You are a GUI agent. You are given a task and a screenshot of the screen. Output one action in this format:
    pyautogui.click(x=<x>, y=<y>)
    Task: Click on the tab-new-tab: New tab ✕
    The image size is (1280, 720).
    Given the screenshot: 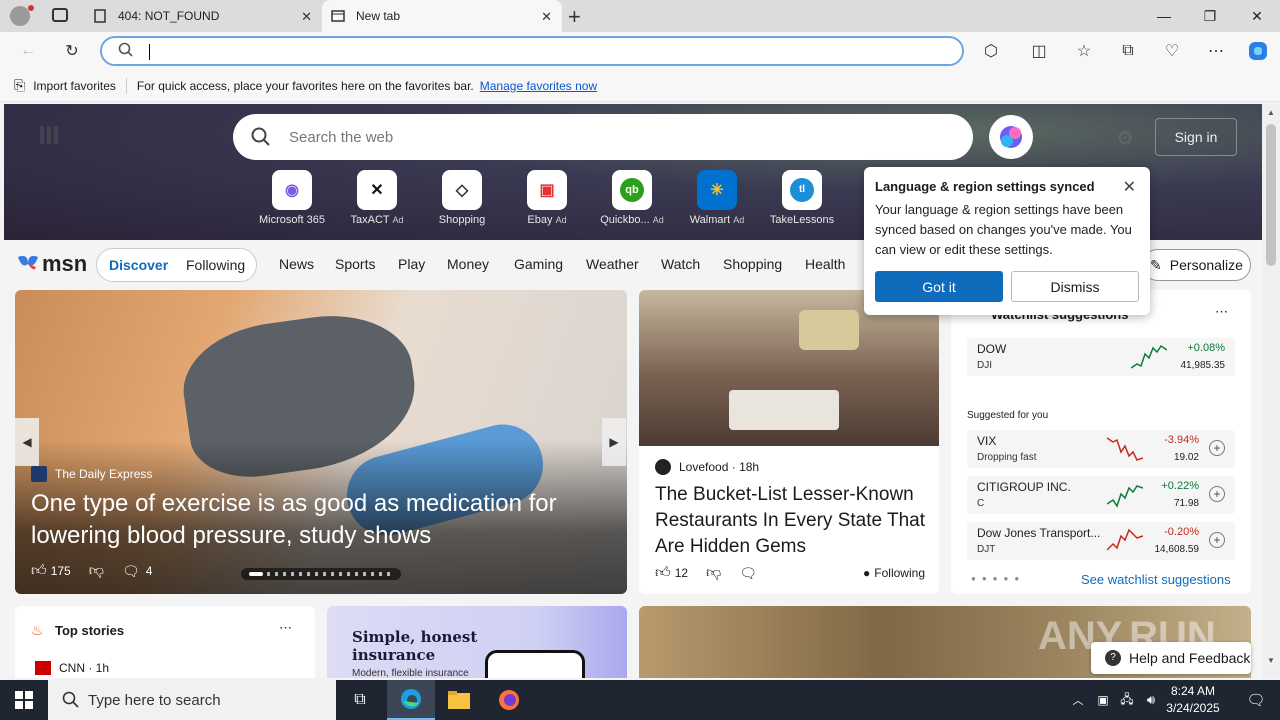 What is the action you would take?
    pyautogui.click(x=442, y=16)
    